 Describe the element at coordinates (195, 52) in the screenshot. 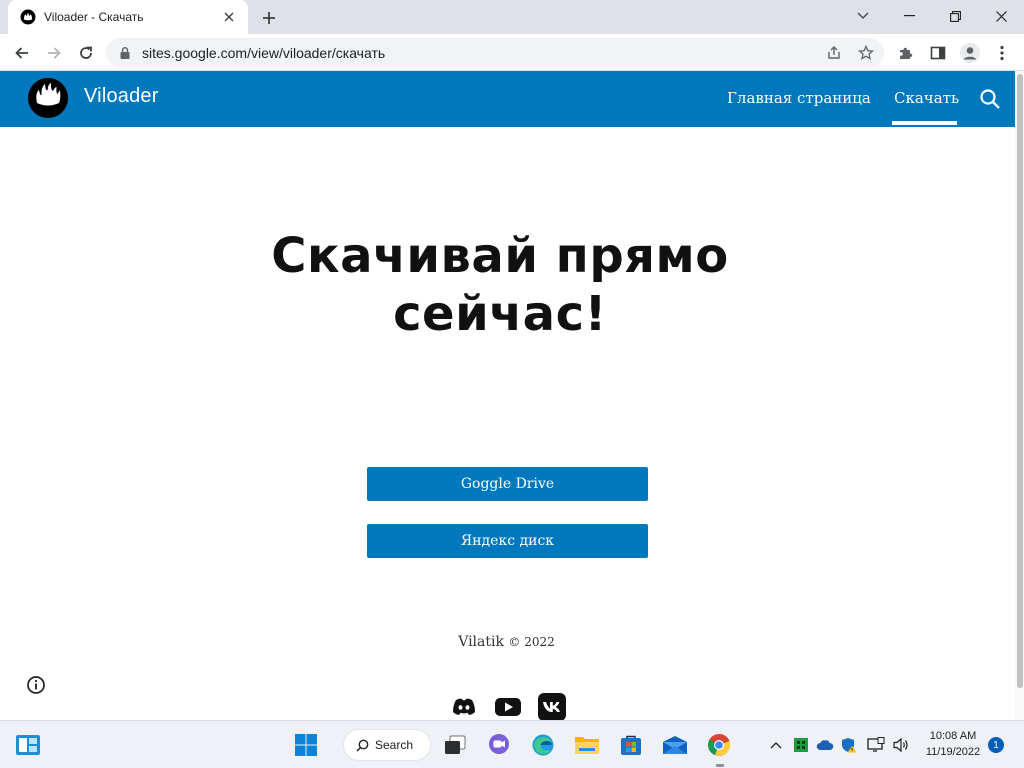

I see `url-host: sites.google.com` at that location.